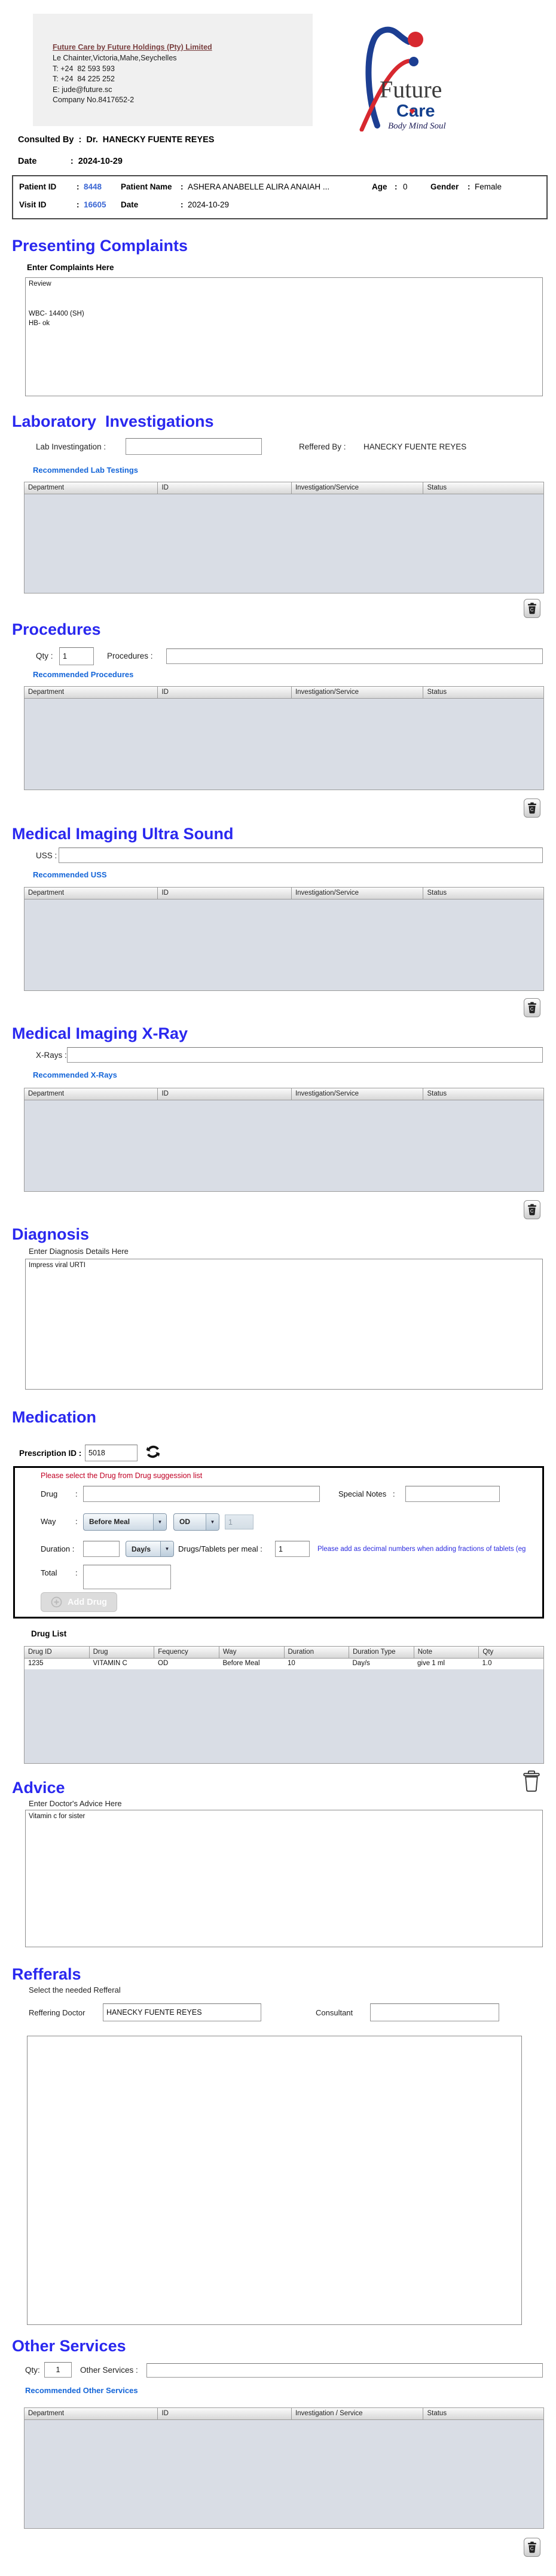  I want to click on uss-input, so click(301, 855).